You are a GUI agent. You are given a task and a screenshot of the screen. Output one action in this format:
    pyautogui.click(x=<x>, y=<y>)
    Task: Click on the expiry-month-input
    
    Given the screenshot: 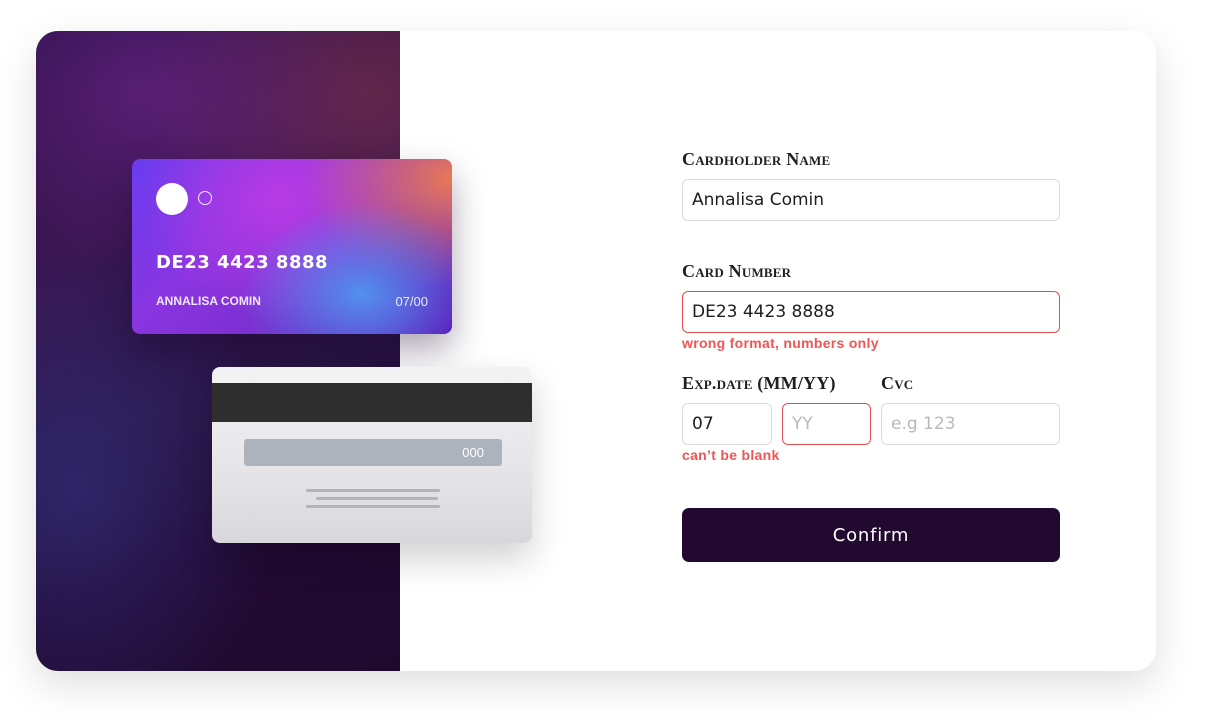 What is the action you would take?
    pyautogui.click(x=727, y=424)
    